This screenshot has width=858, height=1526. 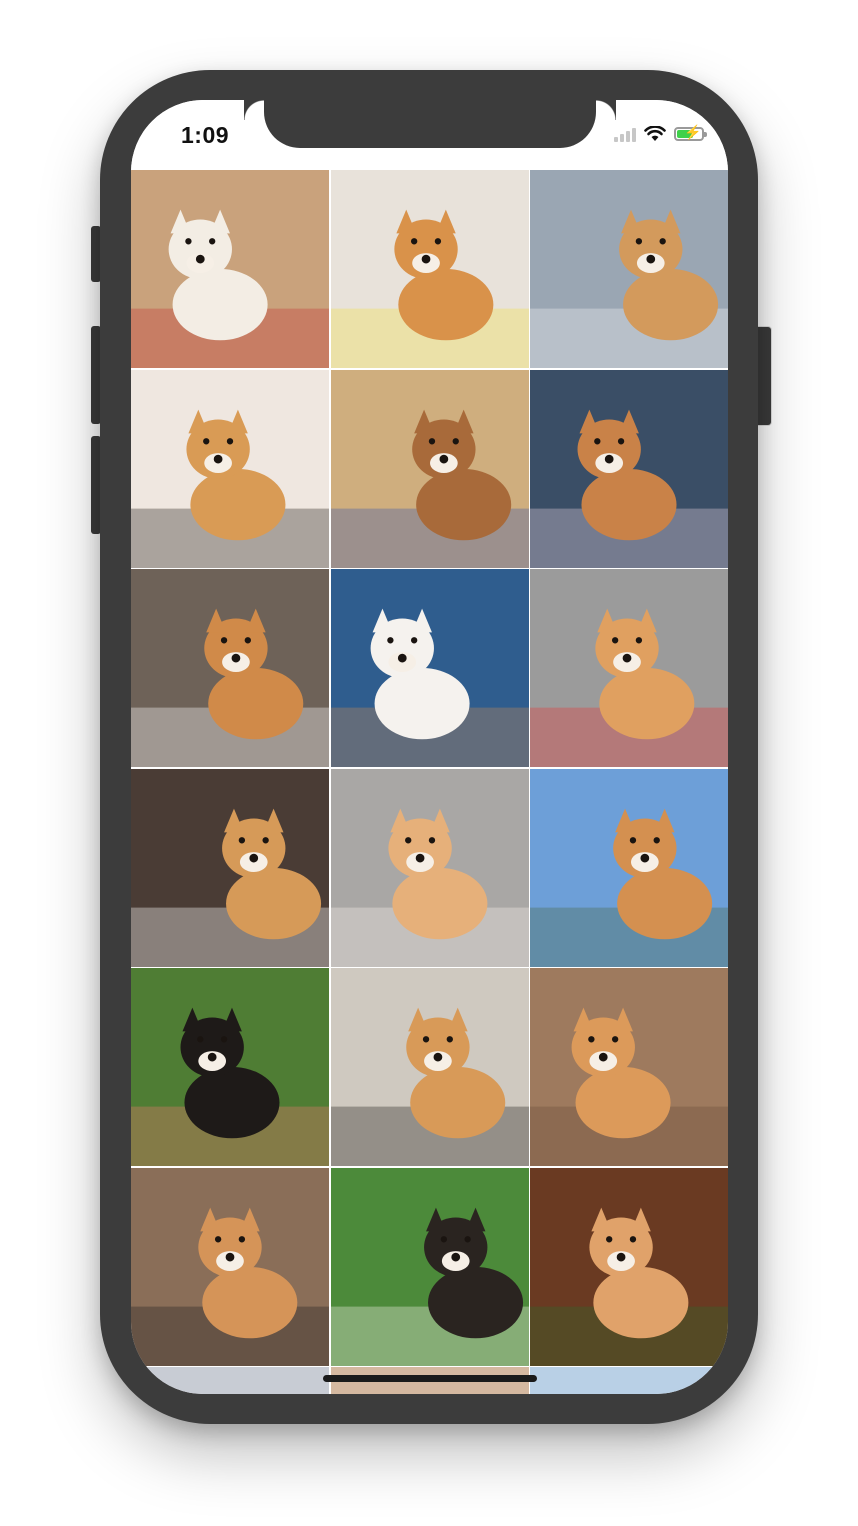 I want to click on photo-thumbnail-shiba-on-snowy-hill, so click(x=629, y=269).